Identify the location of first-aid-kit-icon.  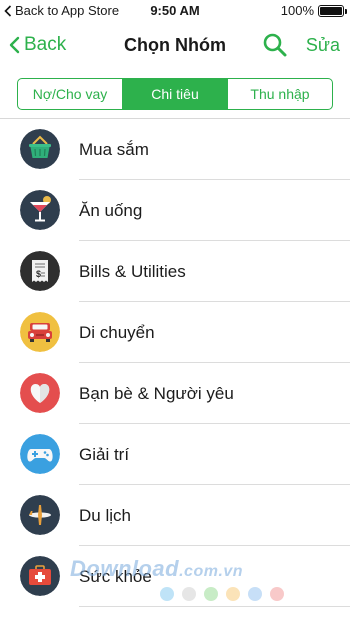
(40, 576).